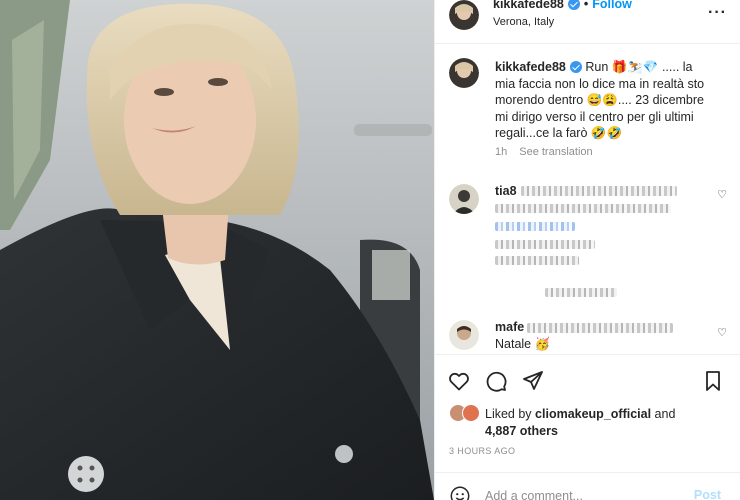 The image size is (740, 500). I want to click on like-heart-icon, so click(459, 381).